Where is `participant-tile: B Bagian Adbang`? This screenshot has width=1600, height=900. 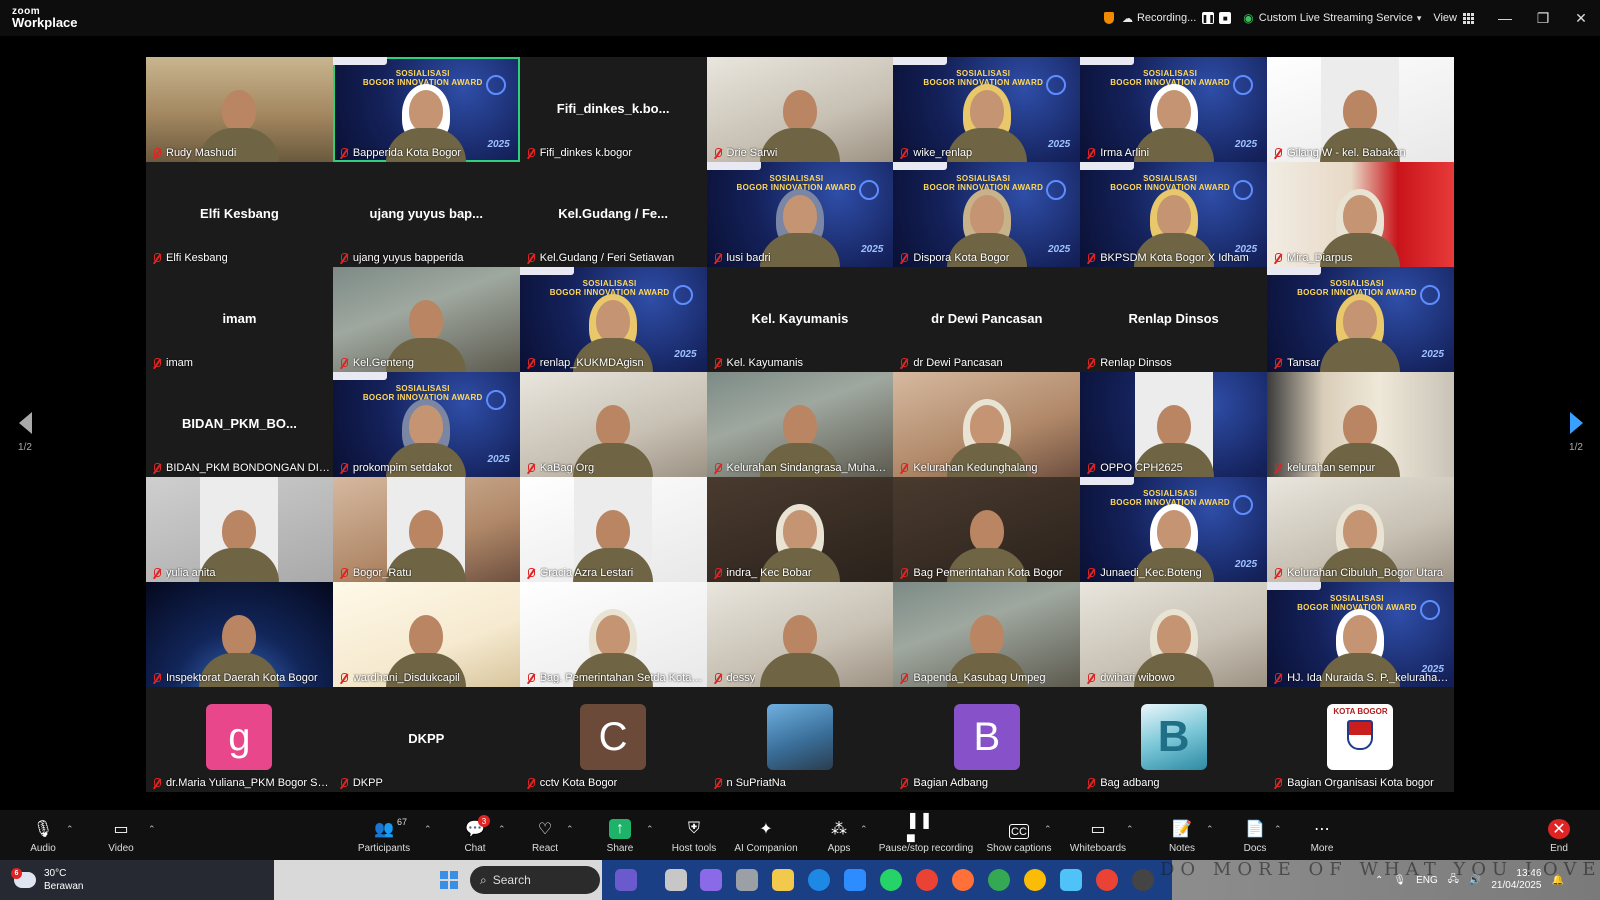 participant-tile: B Bagian Adbang is located at coordinates (987, 739).